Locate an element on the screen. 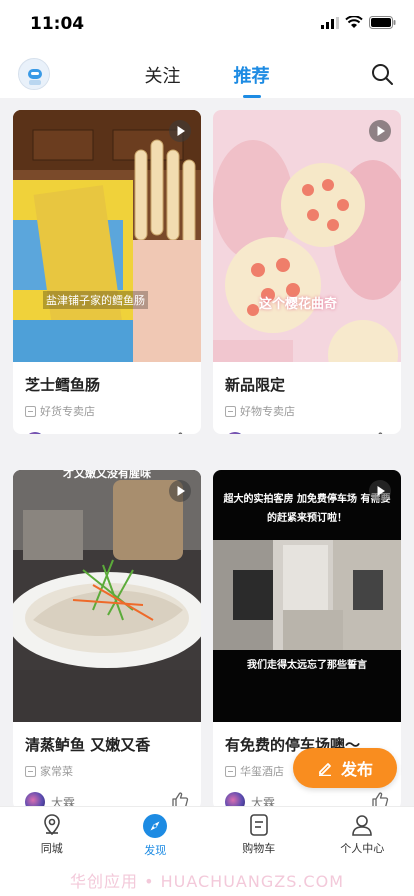 This screenshot has height=896, width=414. card-shop-name: 家常菜 is located at coordinates (56, 771).